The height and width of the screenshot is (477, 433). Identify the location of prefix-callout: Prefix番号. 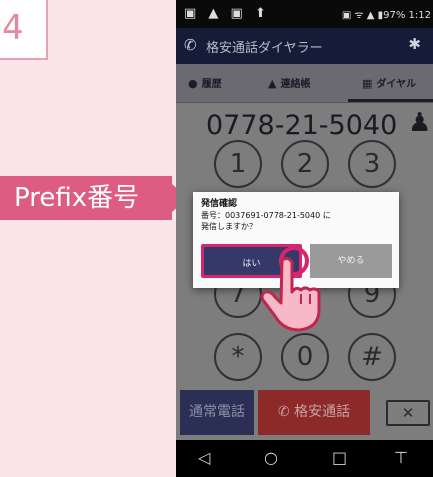
(86, 198).